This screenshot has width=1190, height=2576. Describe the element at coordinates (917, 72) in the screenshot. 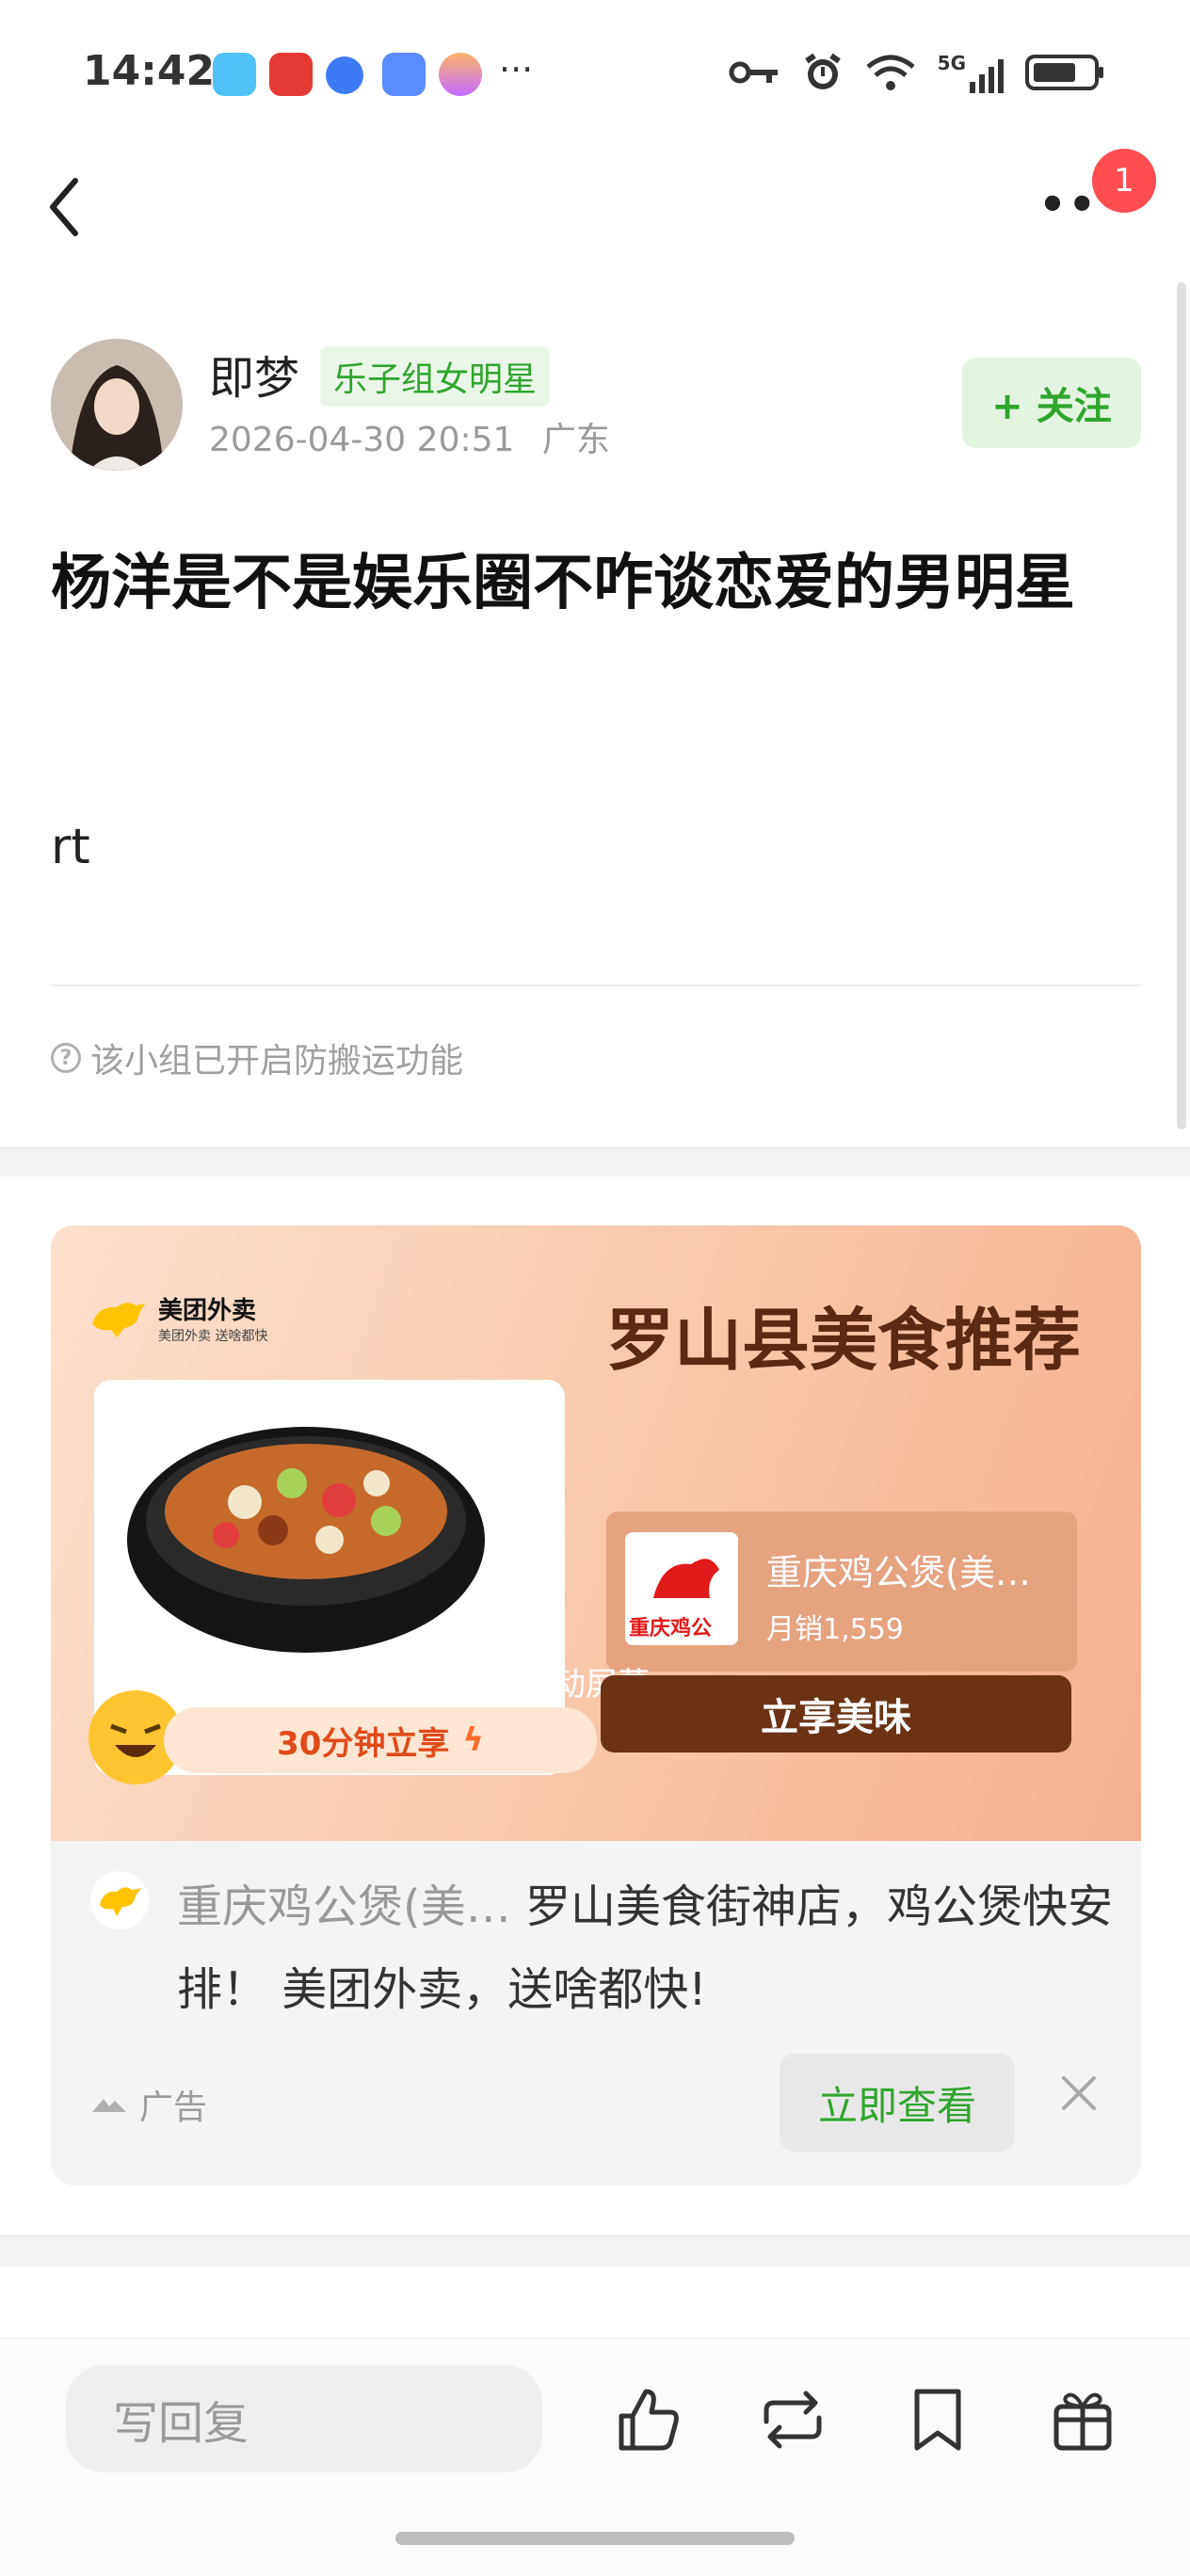

I see `status-icons: 5G` at that location.